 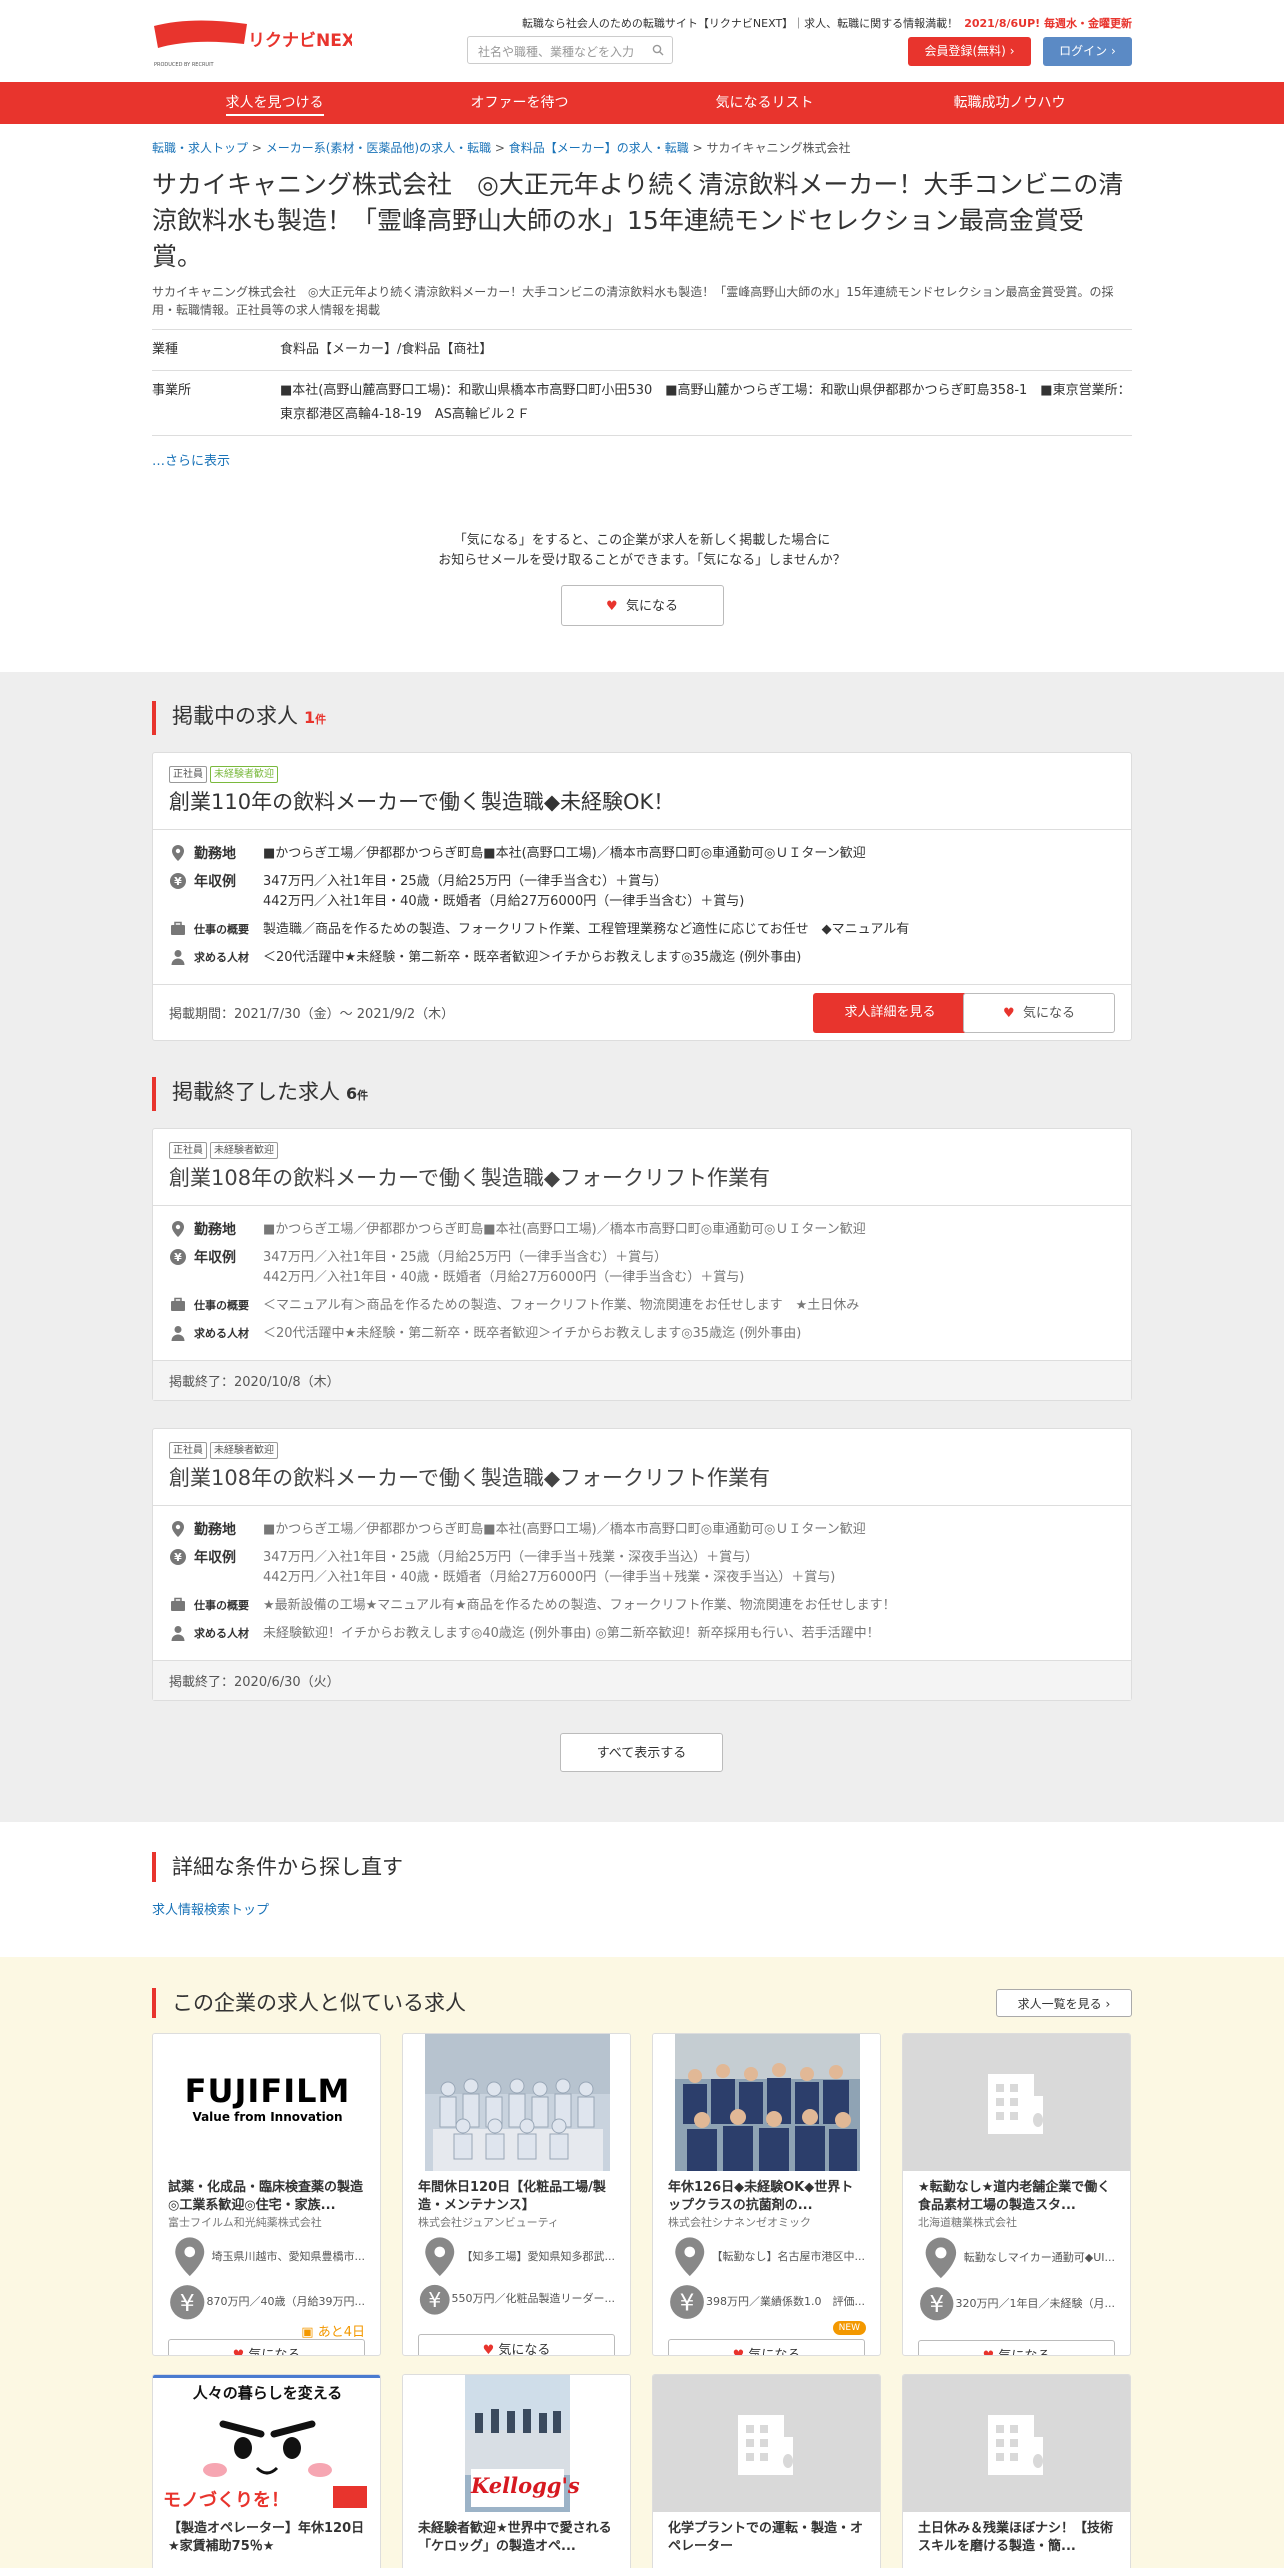 What do you see at coordinates (363, 1095) in the screenshot?
I see `count-unit: 件` at bounding box center [363, 1095].